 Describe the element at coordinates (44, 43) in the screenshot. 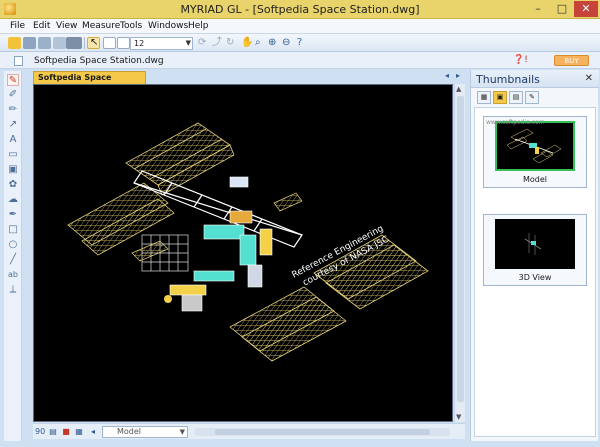

I see `print-preview-icon` at that location.